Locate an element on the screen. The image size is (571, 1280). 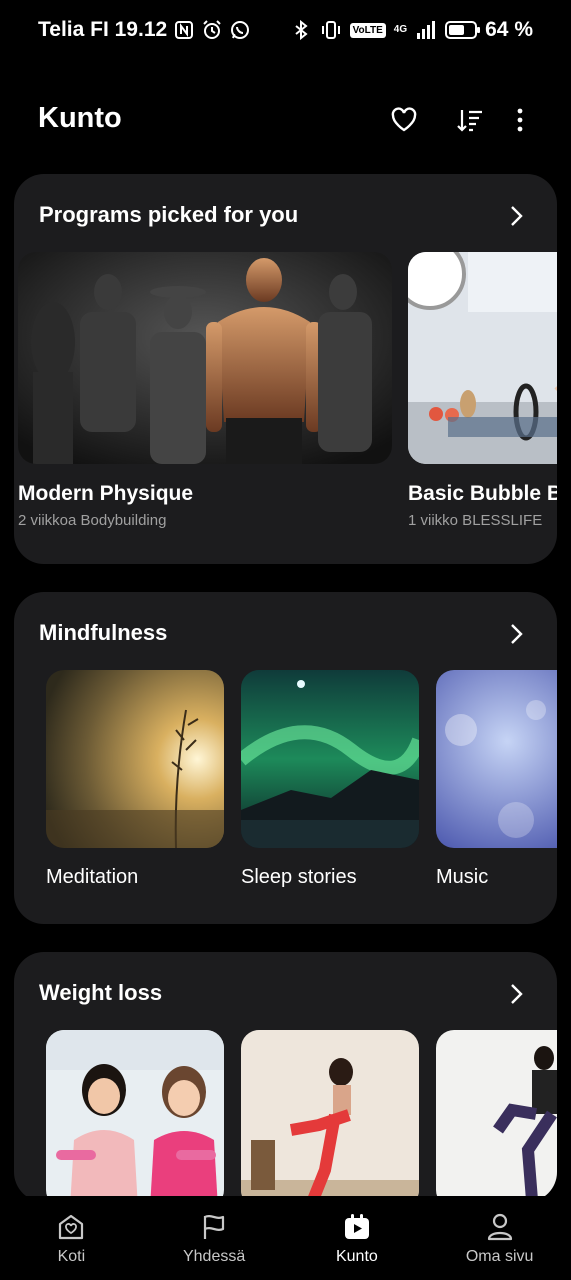
program-item: Modern Physique 2 viikkoa Bodybuilding is located at coordinates (205, 390).